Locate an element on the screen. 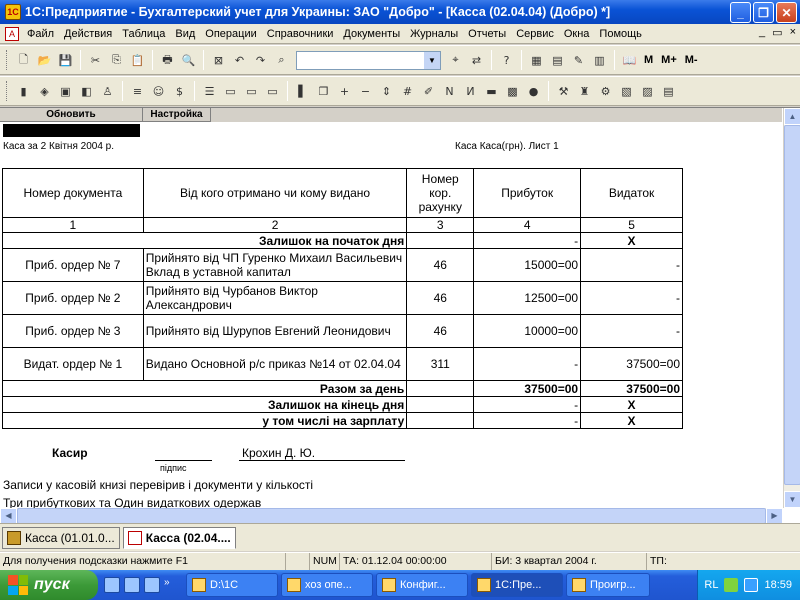 This screenshot has height=600, width=800. invoice-icon: ▭ is located at coordinates (230, 91).